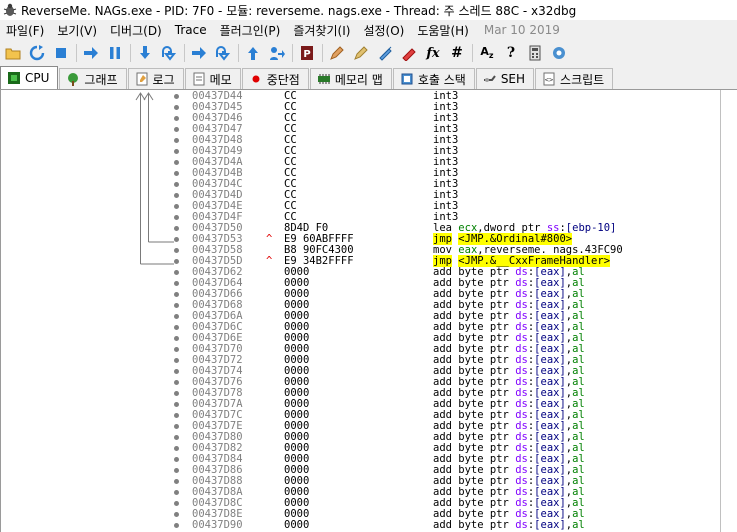 The width and height of the screenshot is (737, 532). Describe the element at coordinates (368, 129) in the screenshot. I see `disasm-row: 00437D47 CC int3` at that location.